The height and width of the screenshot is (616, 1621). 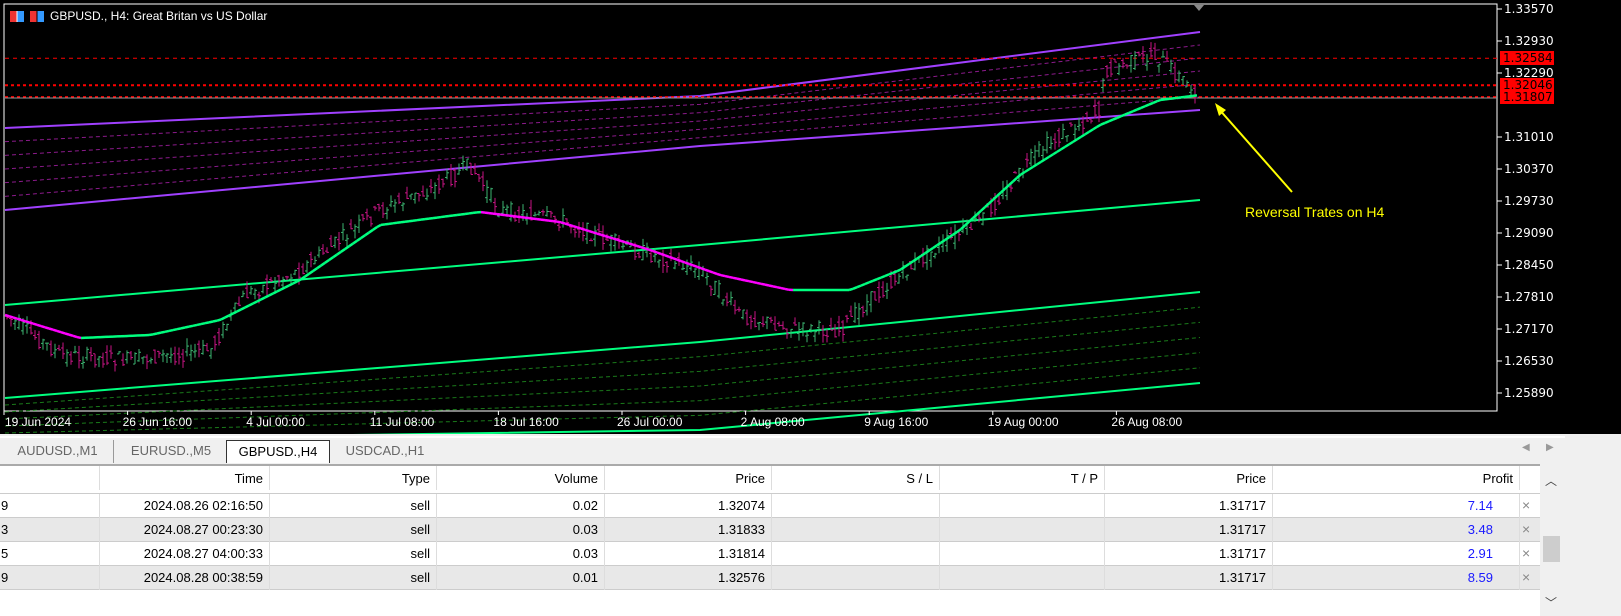 I want to click on tab-audusd-m1: AUDUSD.,M1, so click(x=58, y=451).